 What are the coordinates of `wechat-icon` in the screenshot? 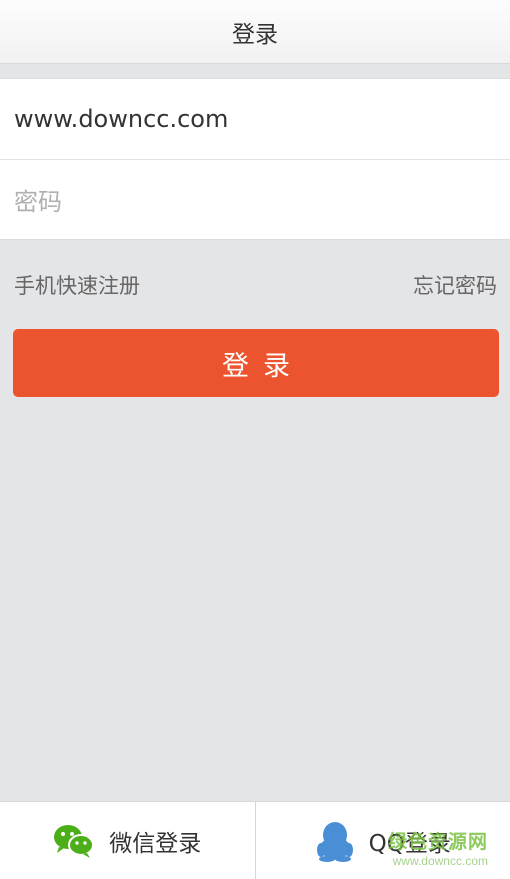 It's located at (74, 841).